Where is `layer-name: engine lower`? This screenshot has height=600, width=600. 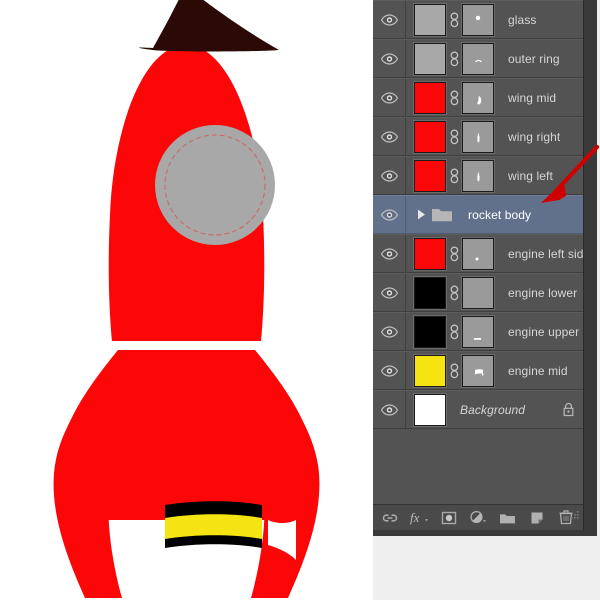
layer-name: engine lower is located at coordinates (535, 293).